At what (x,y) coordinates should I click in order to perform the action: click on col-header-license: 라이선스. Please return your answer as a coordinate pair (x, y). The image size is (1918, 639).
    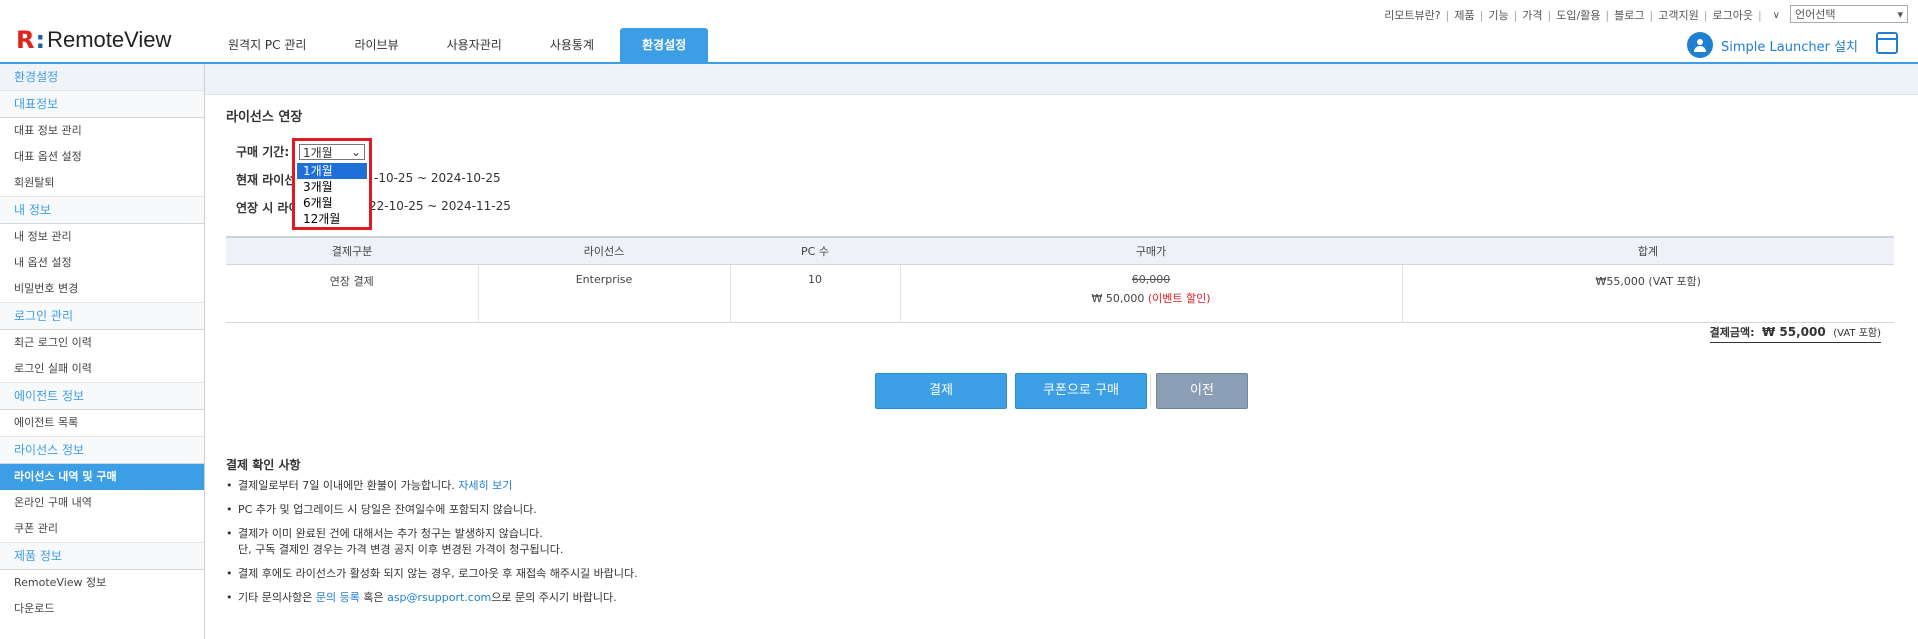
    Looking at the image, I should click on (604, 251).